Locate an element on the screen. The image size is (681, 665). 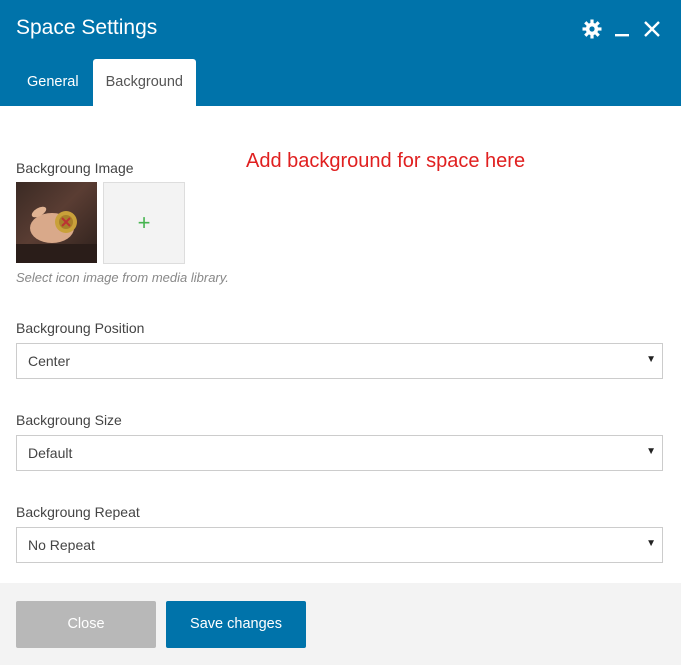
tab-general: General is located at coordinates (53, 82).